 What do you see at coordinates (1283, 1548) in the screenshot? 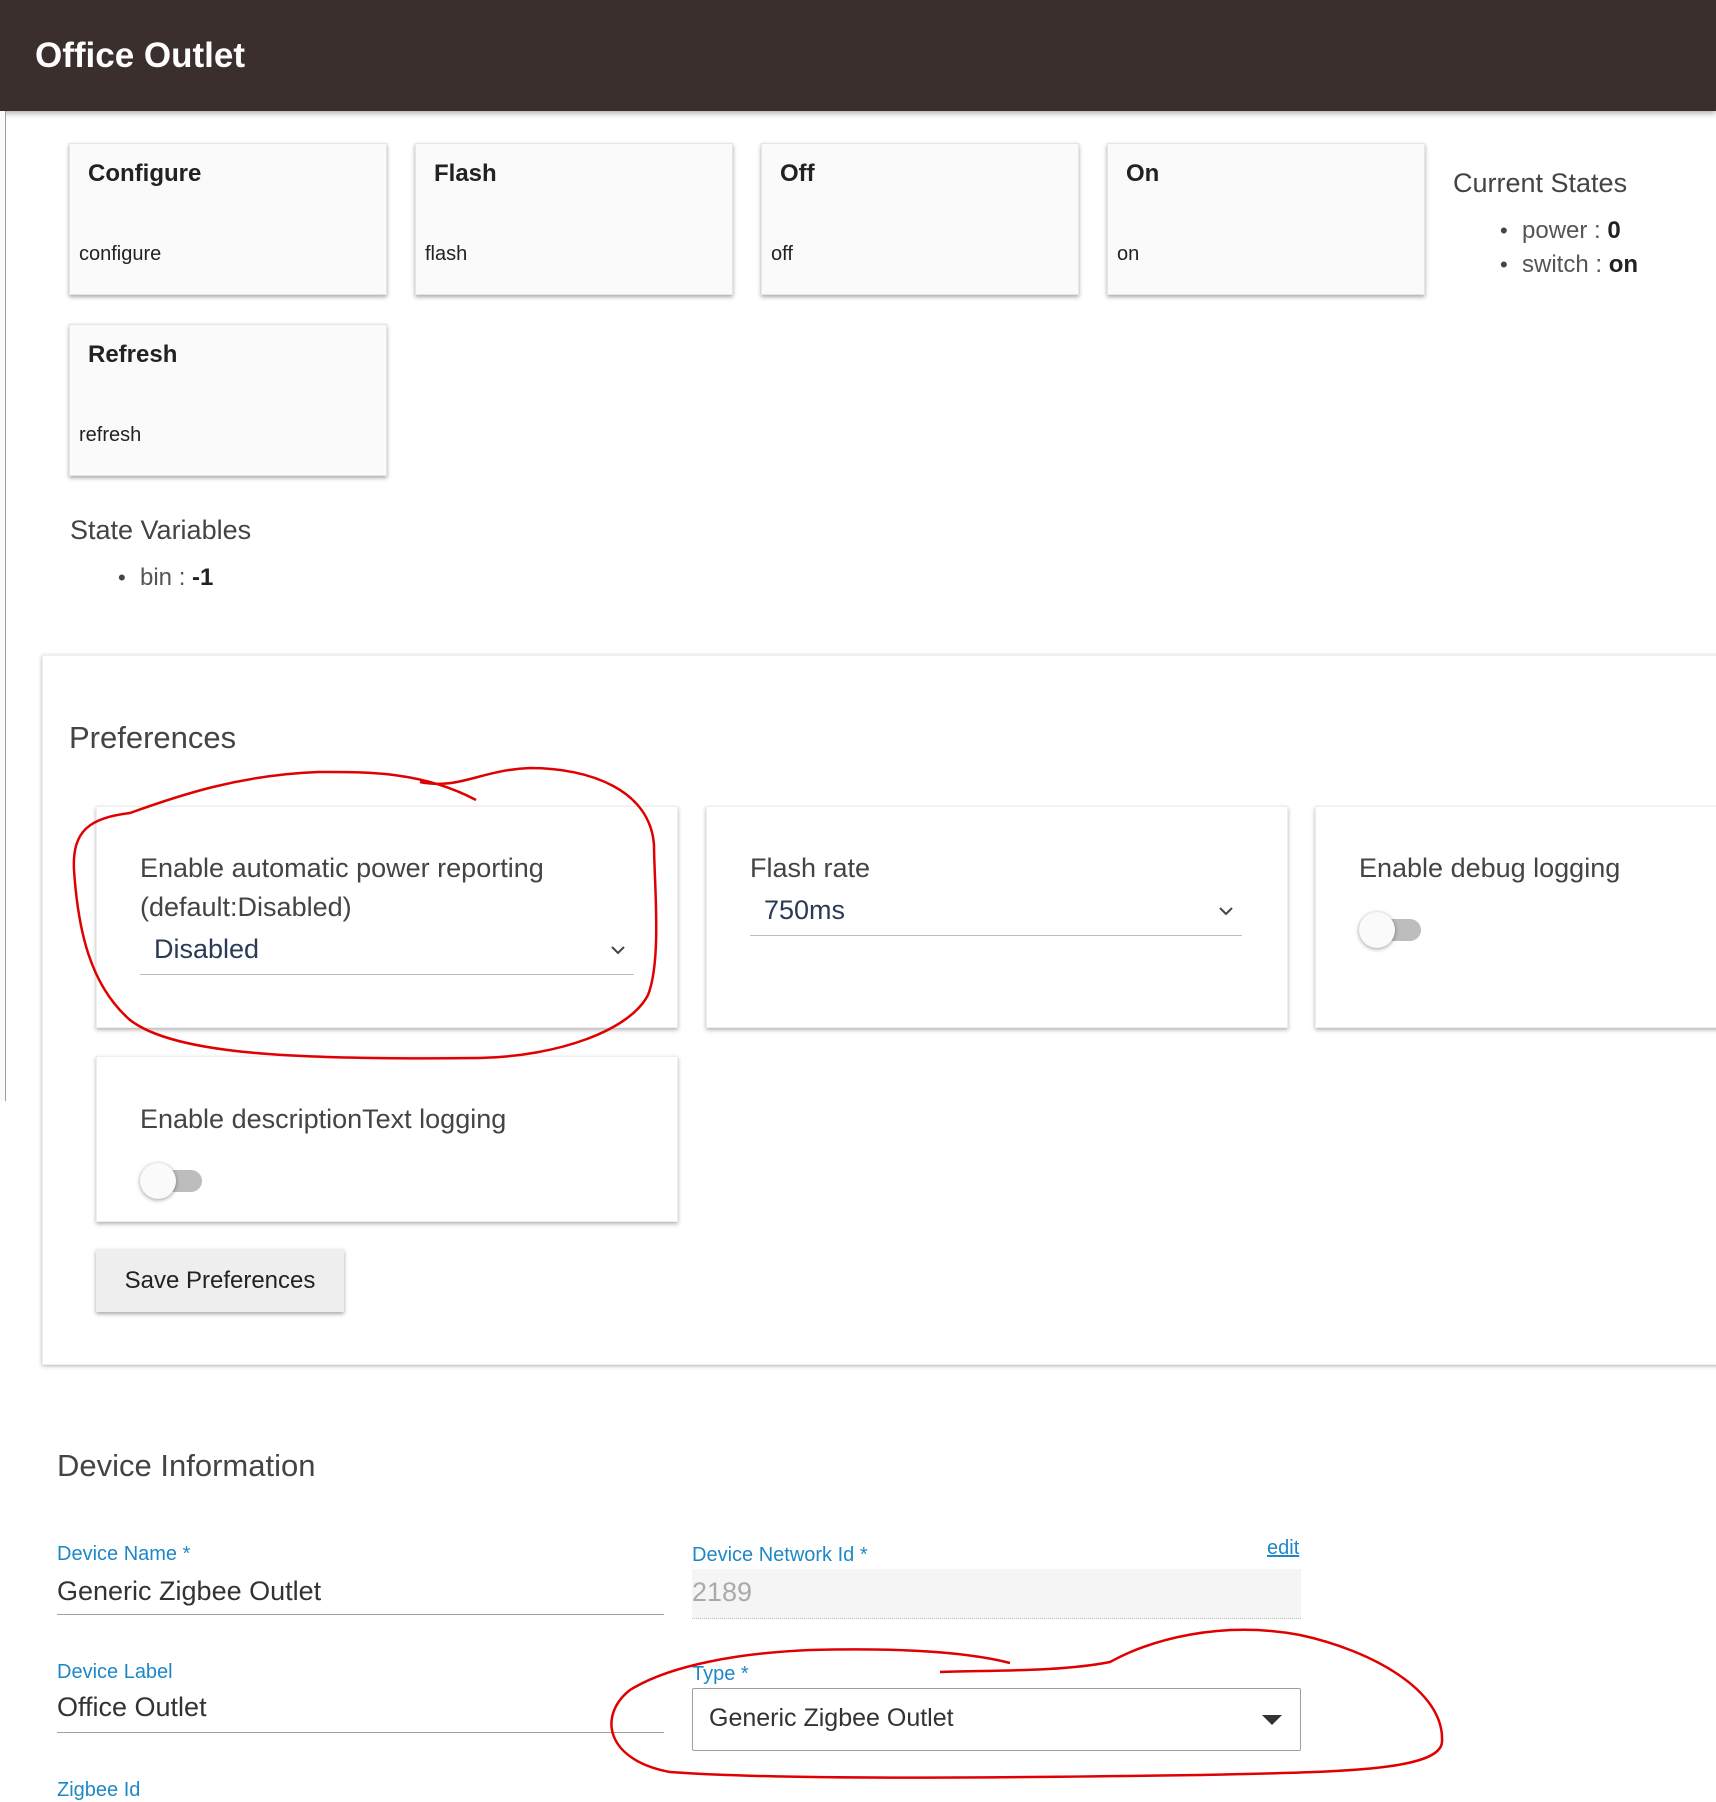
I see `network-id-edit-link: edit` at bounding box center [1283, 1548].